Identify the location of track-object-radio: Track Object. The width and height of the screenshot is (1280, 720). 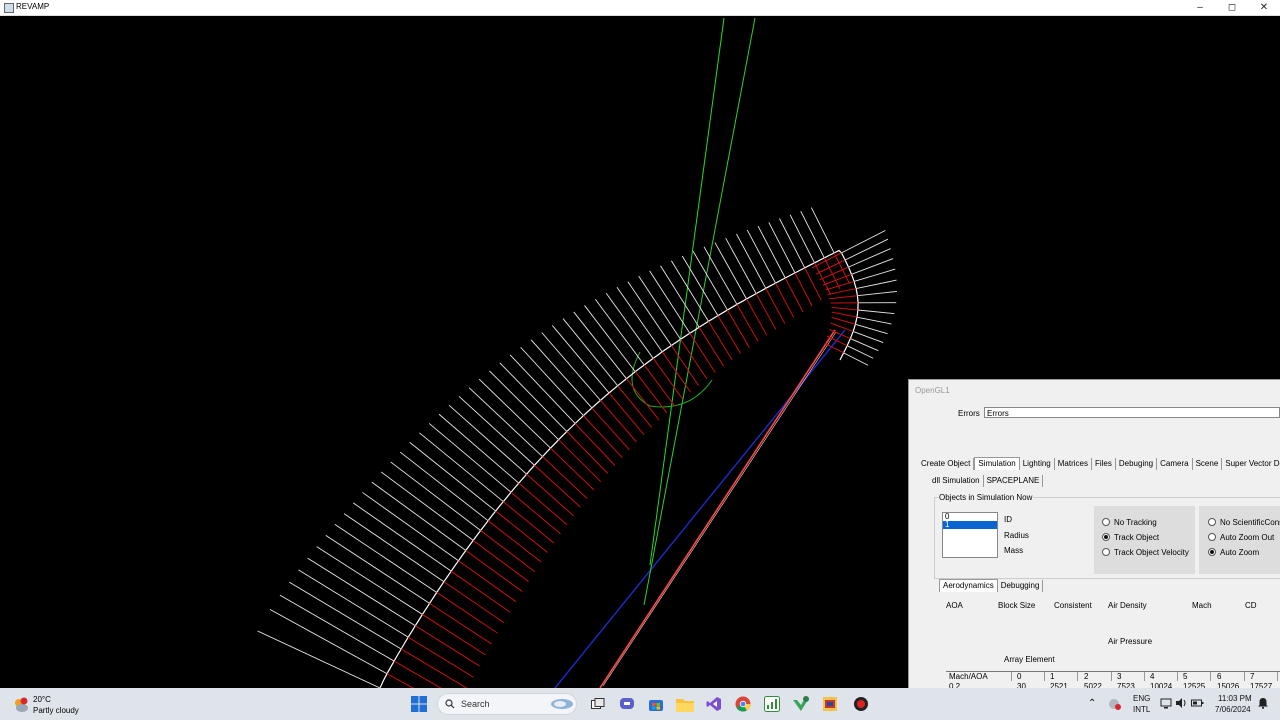
(1130, 537).